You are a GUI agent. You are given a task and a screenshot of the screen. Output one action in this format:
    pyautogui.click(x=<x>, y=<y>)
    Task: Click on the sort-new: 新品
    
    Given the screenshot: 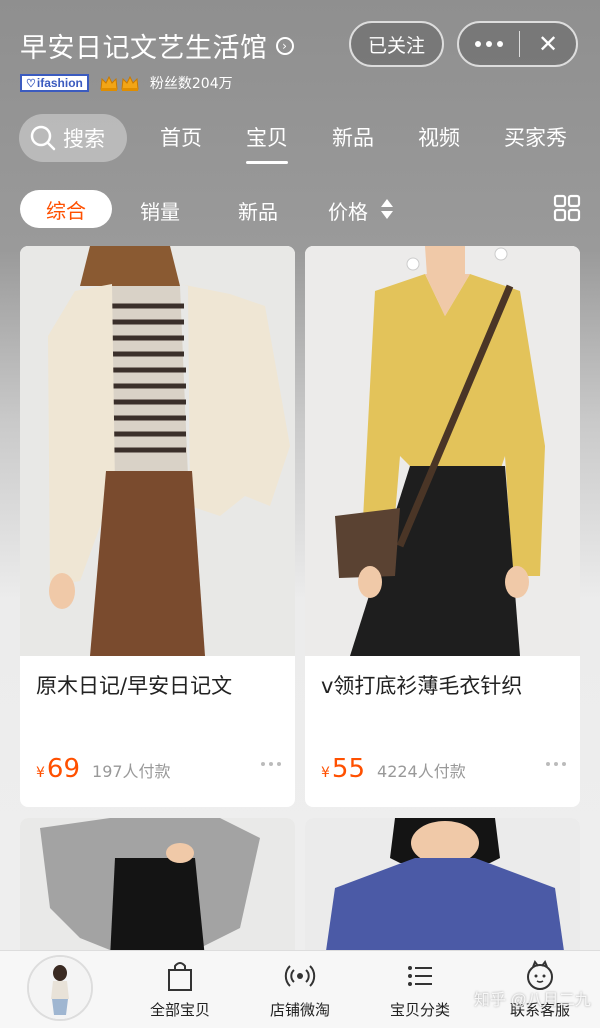 What is the action you would take?
    pyautogui.click(x=258, y=210)
    